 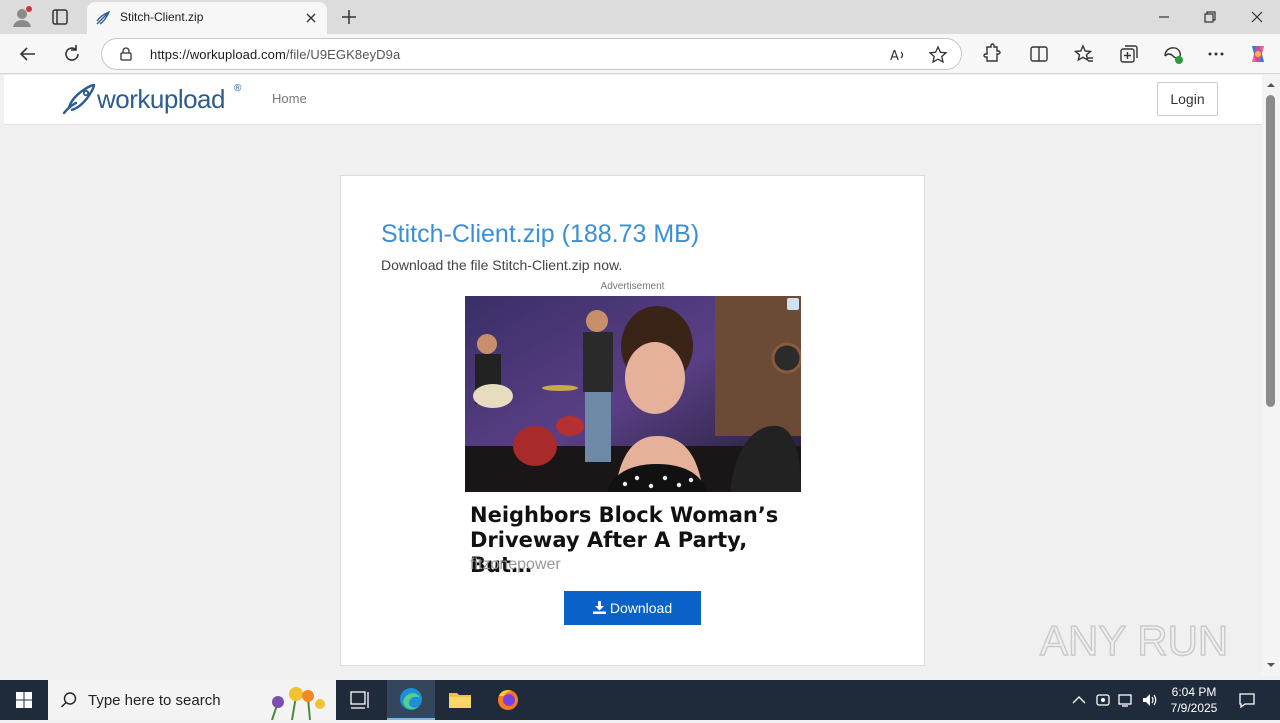 I want to click on minimize-icon, so click(x=1164, y=17).